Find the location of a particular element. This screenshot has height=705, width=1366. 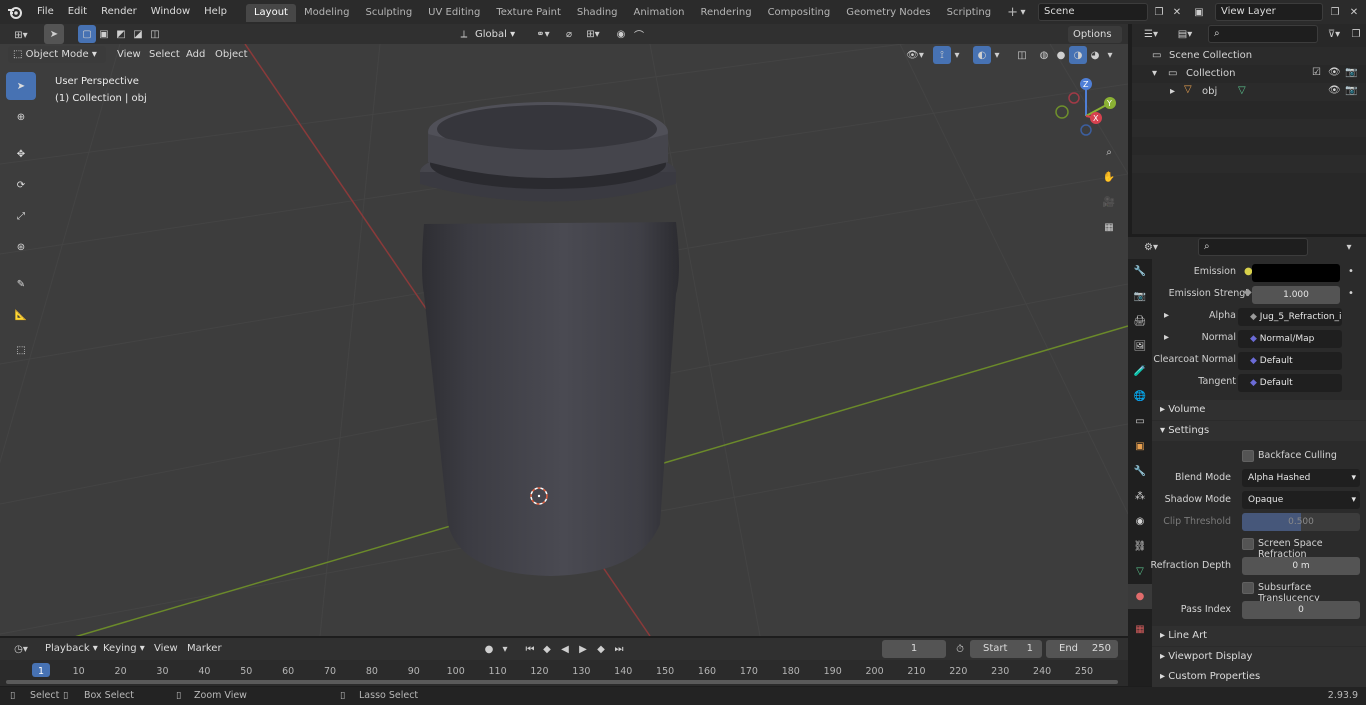

shading-solid-icon: ● is located at coordinates (1061, 55).